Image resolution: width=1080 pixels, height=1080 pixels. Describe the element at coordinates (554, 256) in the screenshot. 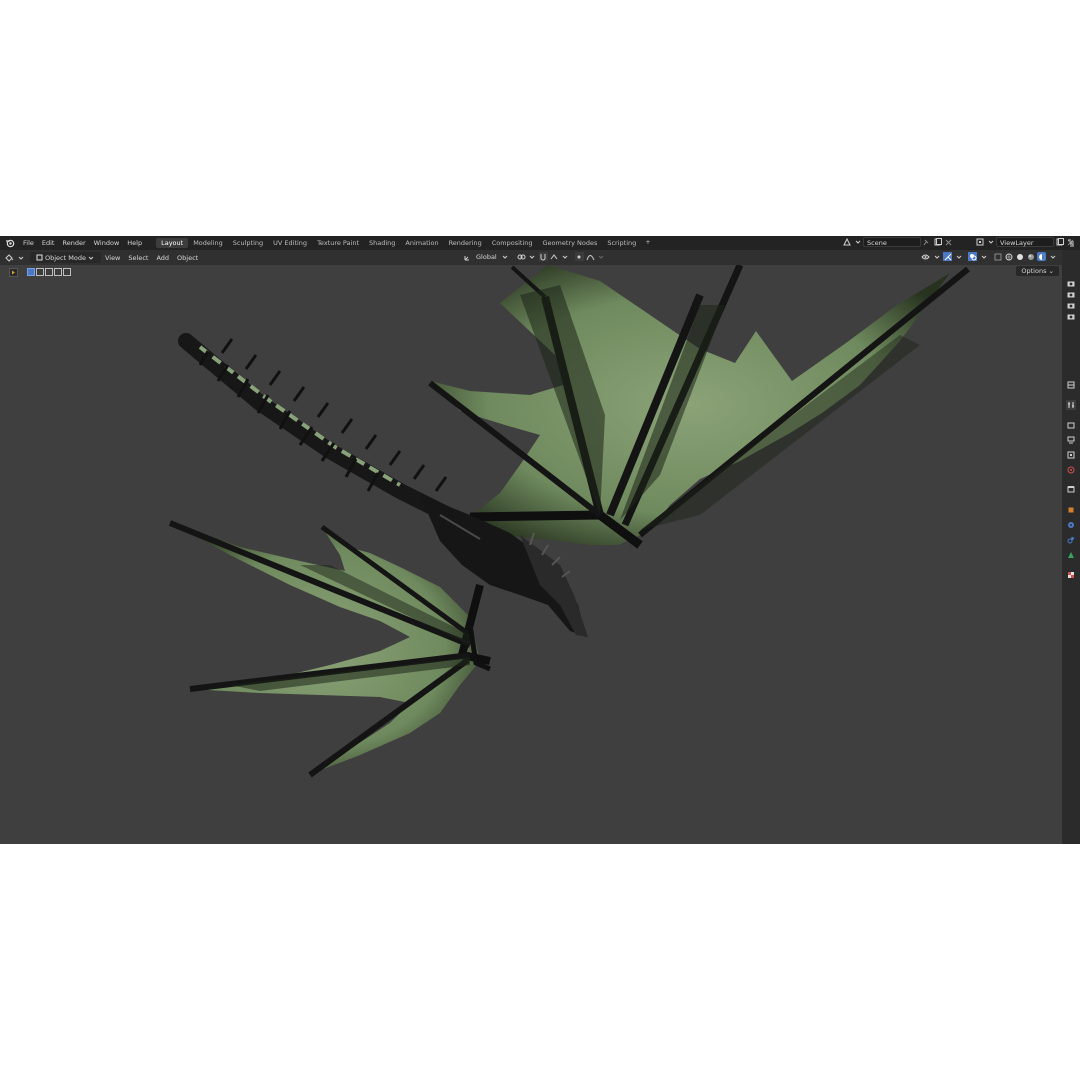

I see `snap-target-icon` at that location.